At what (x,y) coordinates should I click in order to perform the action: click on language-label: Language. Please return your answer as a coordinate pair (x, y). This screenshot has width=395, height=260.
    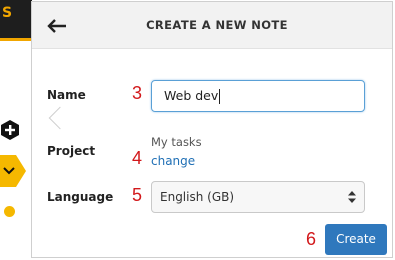
    Looking at the image, I should click on (80, 197).